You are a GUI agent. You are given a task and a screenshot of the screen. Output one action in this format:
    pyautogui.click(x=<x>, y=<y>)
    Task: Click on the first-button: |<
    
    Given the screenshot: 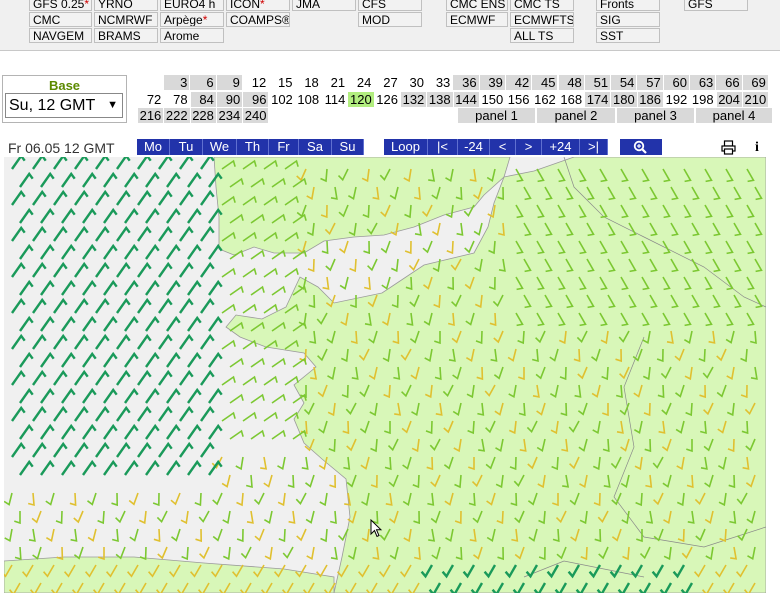 What is the action you would take?
    pyautogui.click(x=443, y=147)
    